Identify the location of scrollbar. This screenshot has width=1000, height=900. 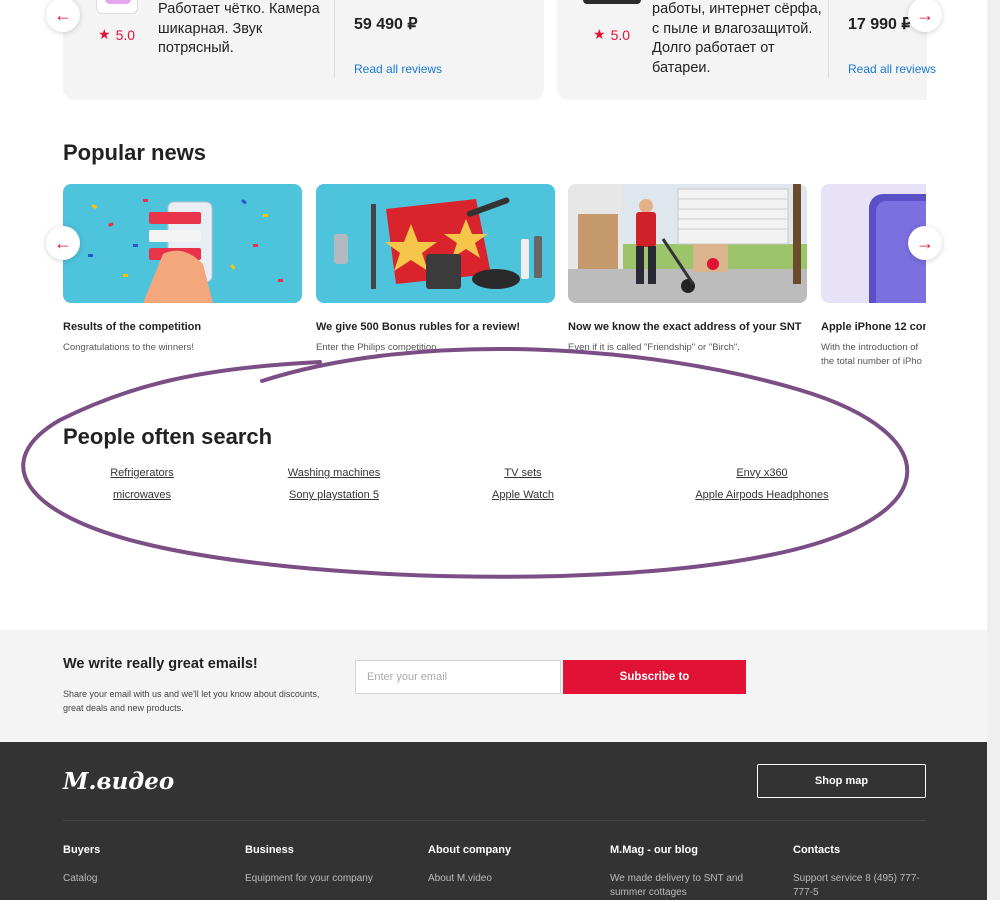
(993, 450).